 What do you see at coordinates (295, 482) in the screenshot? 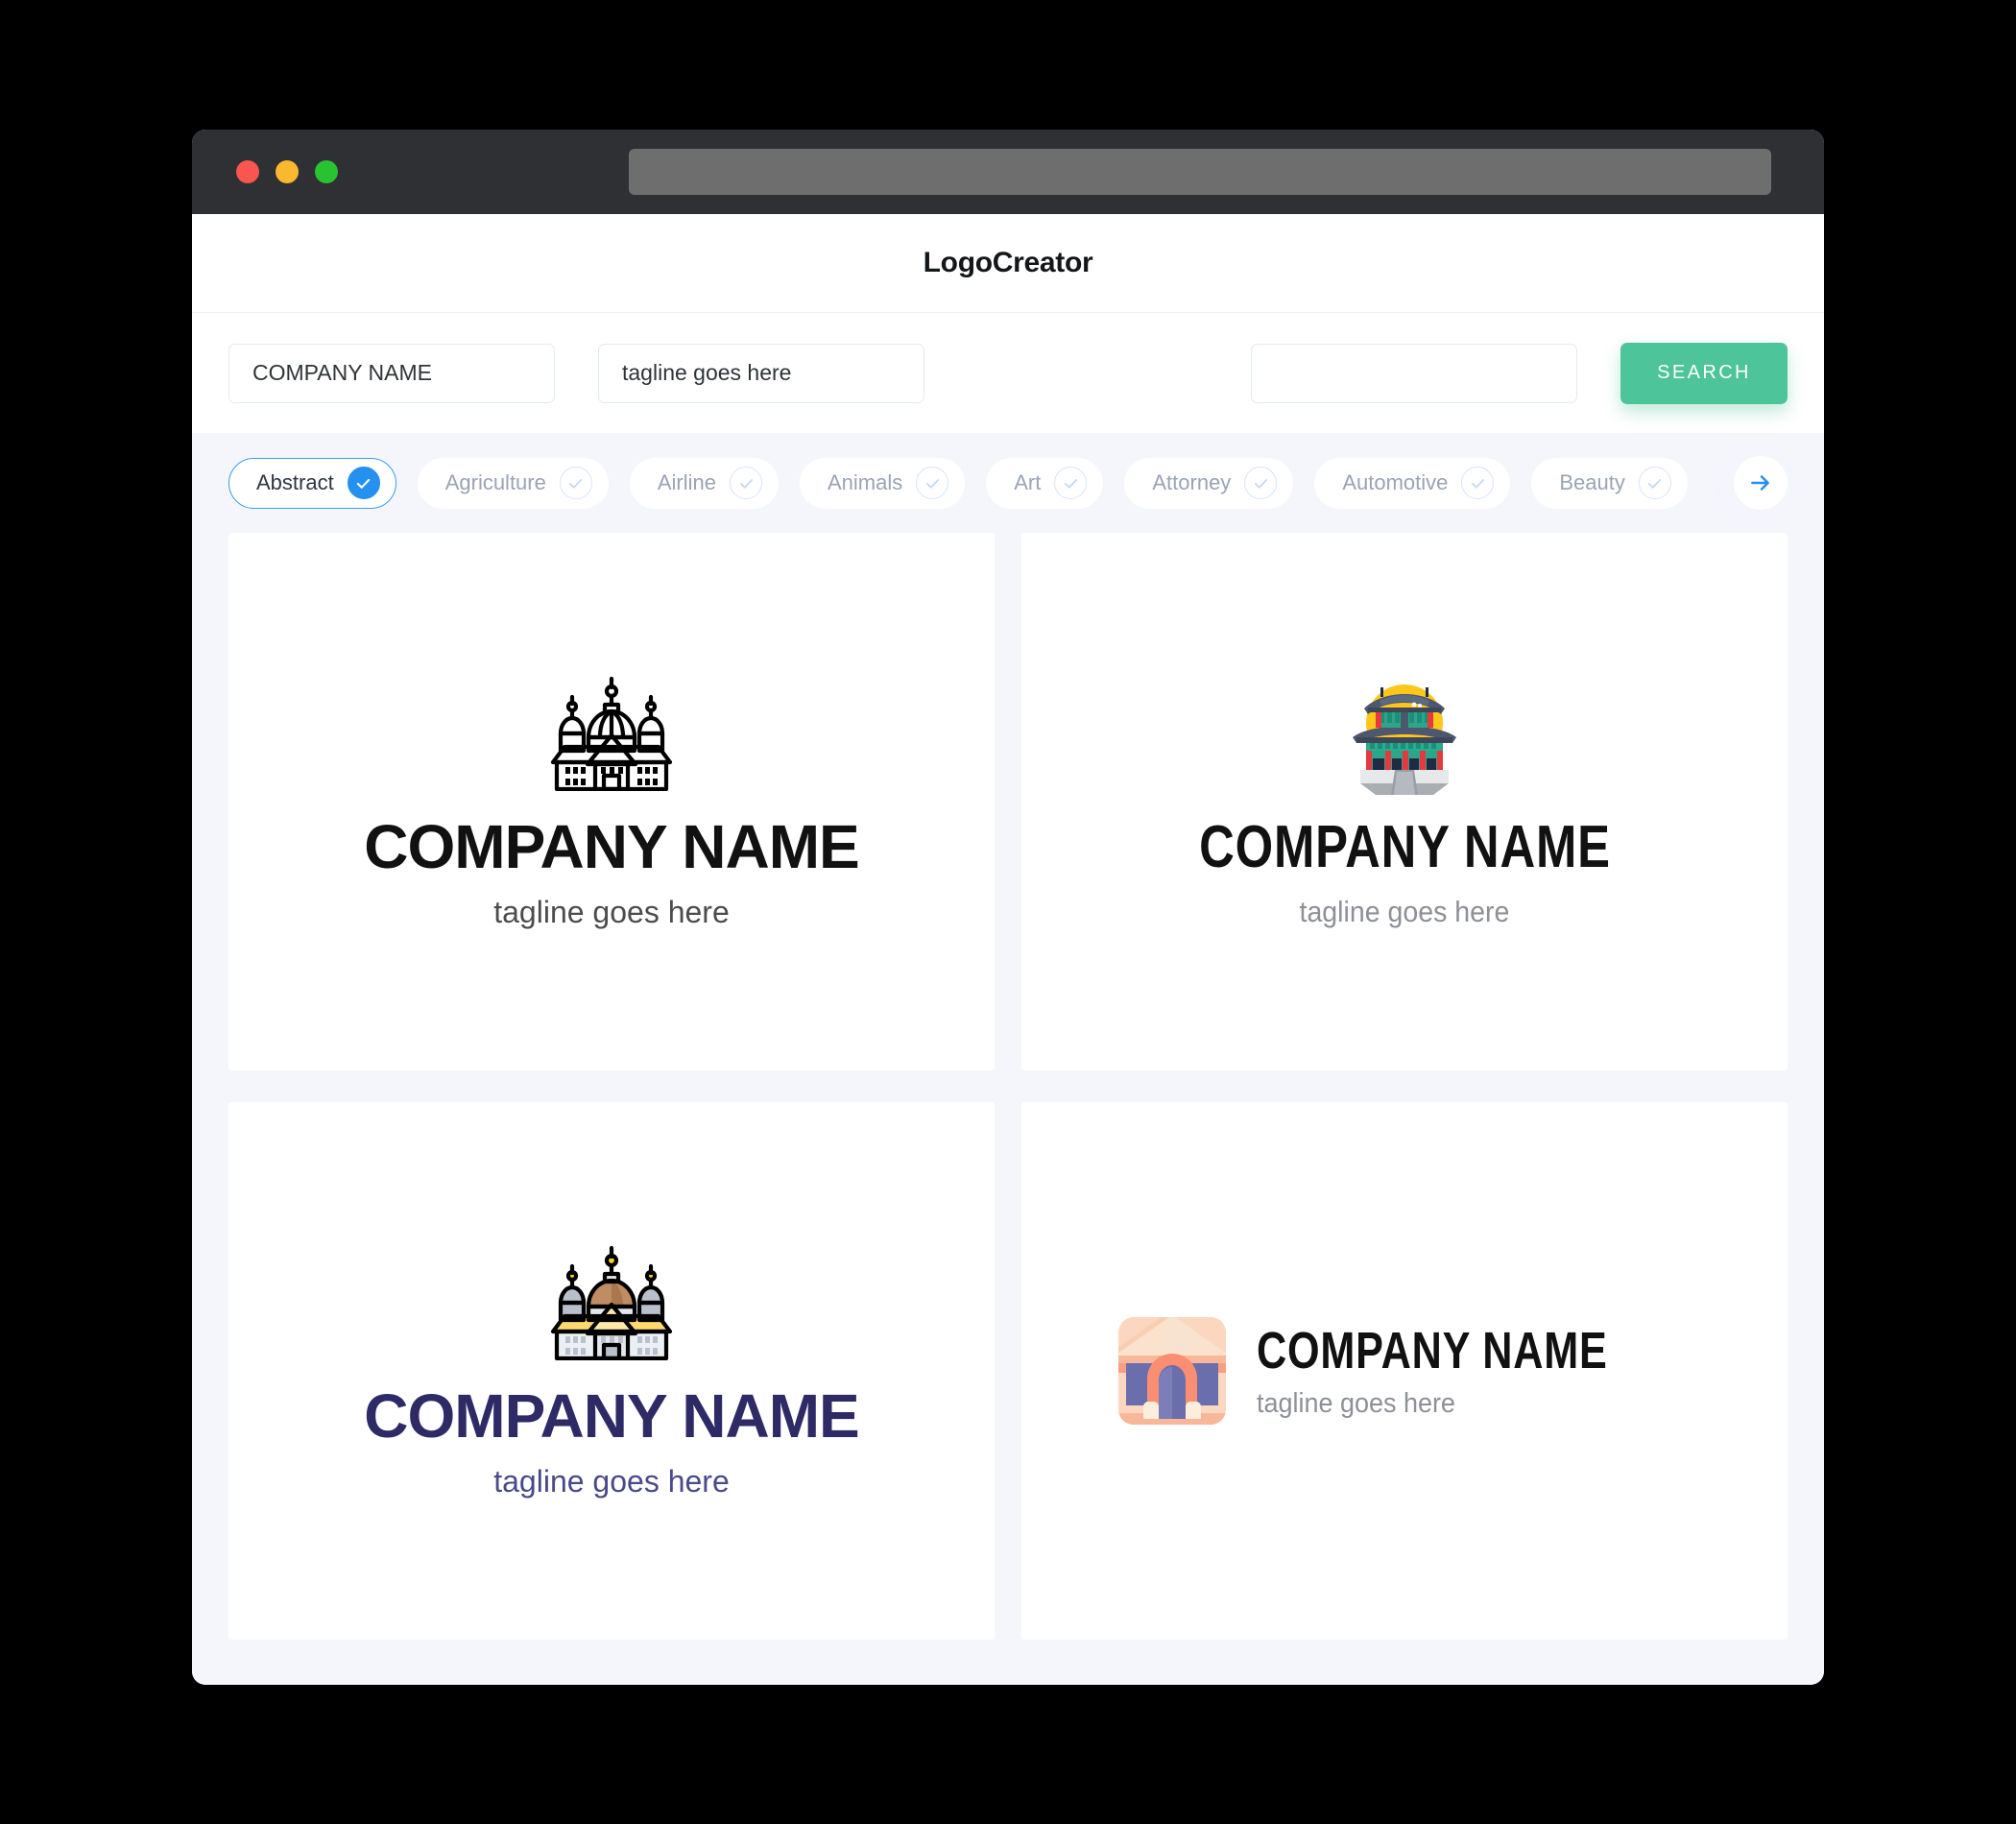
I see `category-chip-label: Abstract` at bounding box center [295, 482].